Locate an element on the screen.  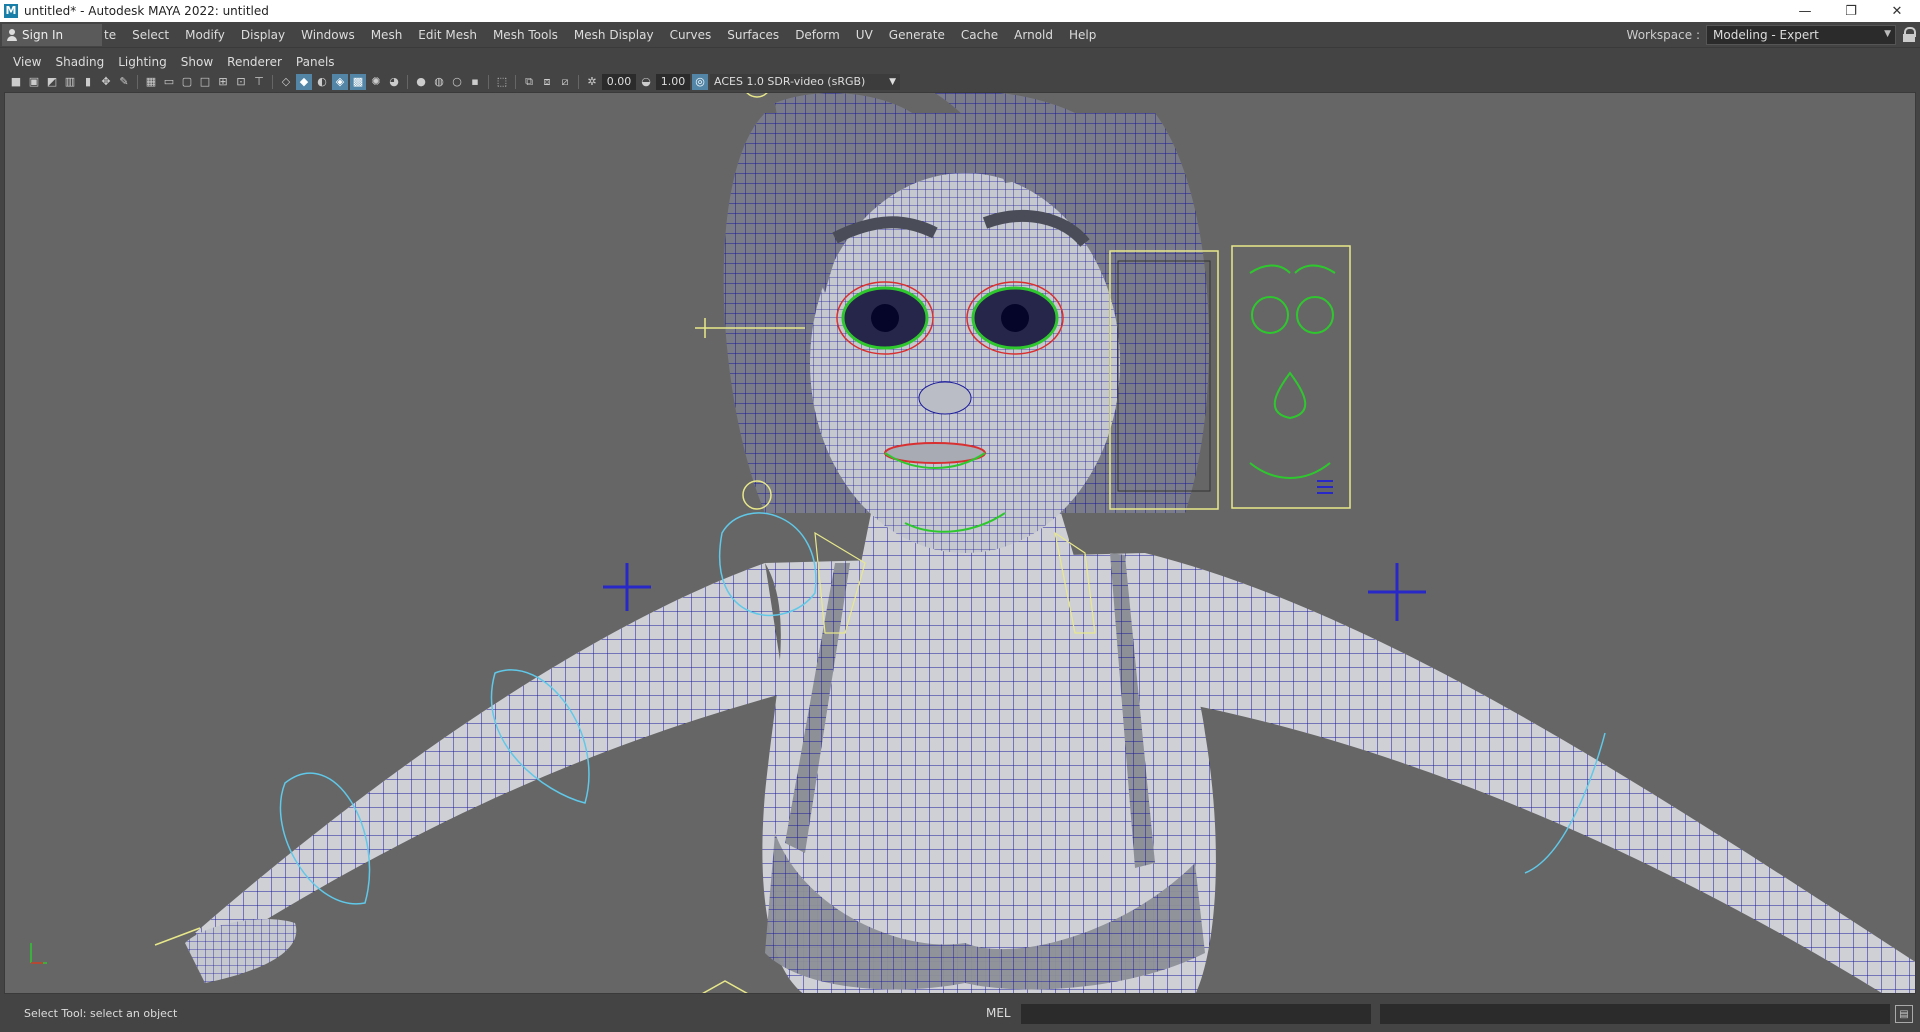
workspace-selector: Workspace : Modeling - Expert ▼ is located at coordinates (1773, 35).